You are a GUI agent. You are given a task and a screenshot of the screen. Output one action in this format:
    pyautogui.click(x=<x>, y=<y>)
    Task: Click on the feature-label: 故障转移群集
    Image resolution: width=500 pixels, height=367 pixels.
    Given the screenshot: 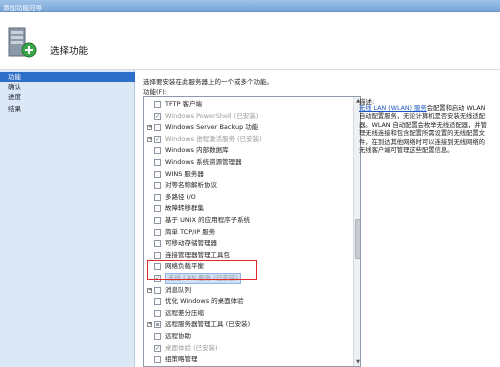 What is the action you would take?
    pyautogui.click(x=184, y=208)
    